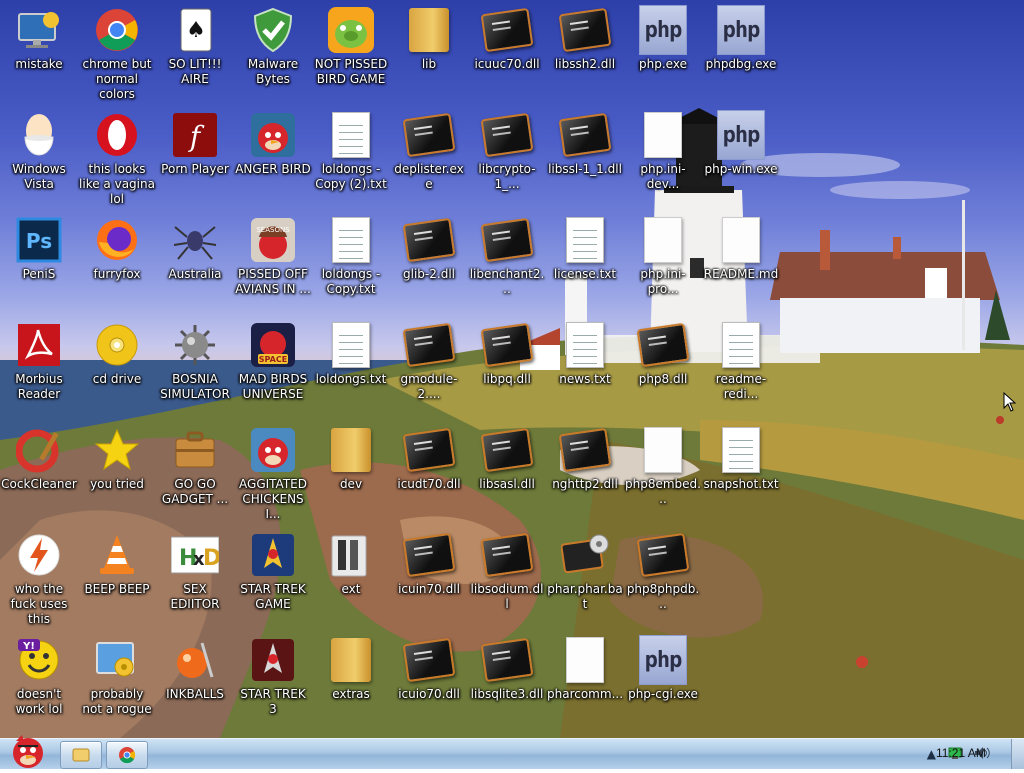  What do you see at coordinates (507, 379) in the screenshot?
I see `desktop-icon-label: libpq.dll` at bounding box center [507, 379].